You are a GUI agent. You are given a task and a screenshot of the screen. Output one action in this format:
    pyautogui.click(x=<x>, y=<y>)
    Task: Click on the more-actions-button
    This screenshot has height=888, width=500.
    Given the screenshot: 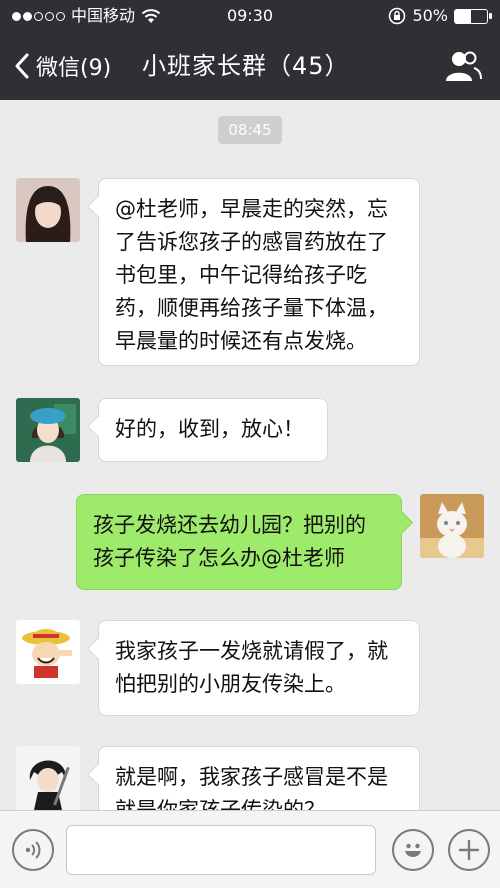 What is the action you would take?
    pyautogui.click(x=469, y=850)
    